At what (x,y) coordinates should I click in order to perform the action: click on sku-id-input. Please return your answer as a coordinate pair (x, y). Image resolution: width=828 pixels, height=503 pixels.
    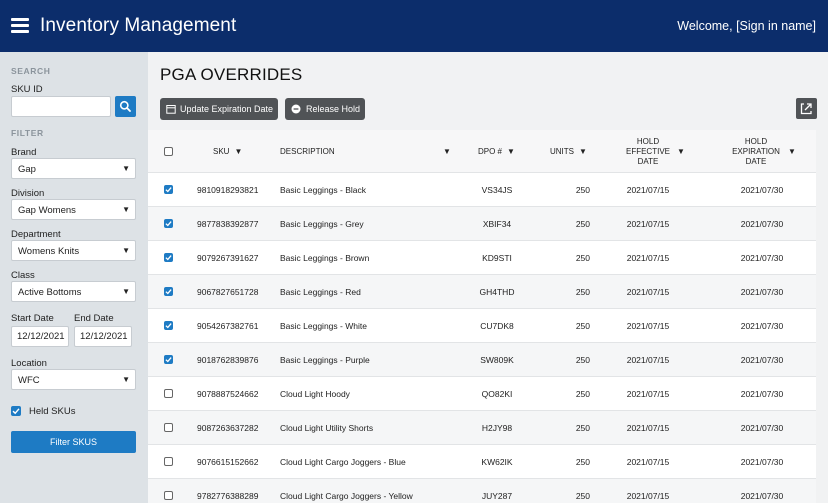
    Looking at the image, I should click on (61, 106).